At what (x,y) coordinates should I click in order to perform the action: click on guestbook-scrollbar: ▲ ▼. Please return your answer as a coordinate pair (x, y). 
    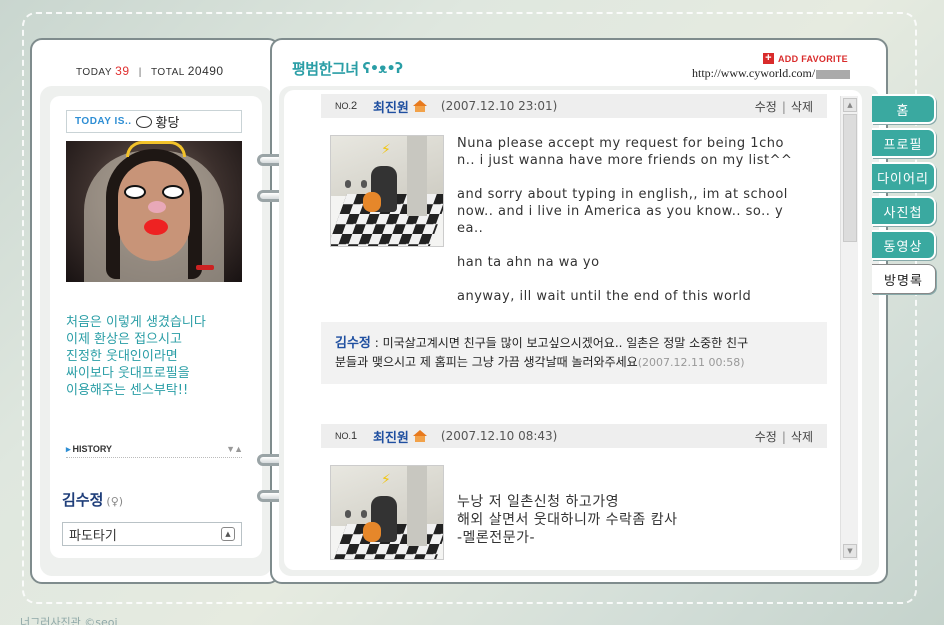
    Looking at the image, I should click on (849, 328).